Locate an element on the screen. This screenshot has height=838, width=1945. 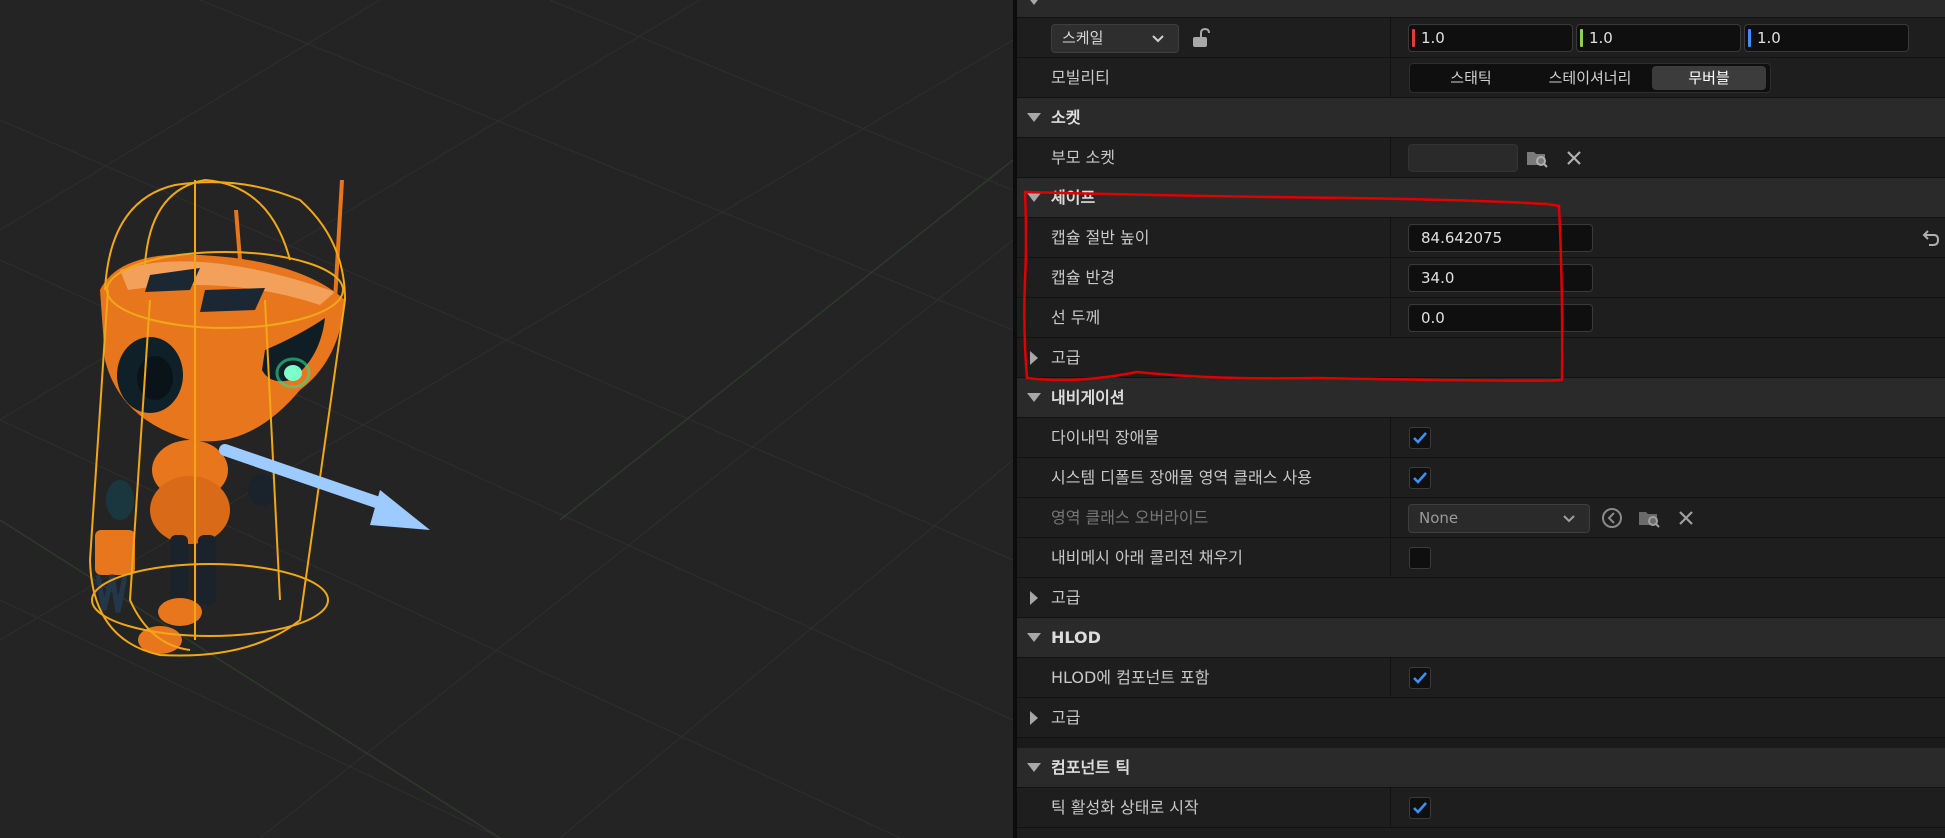
capsule-half-height-field: 84.642075 is located at coordinates (1500, 238).